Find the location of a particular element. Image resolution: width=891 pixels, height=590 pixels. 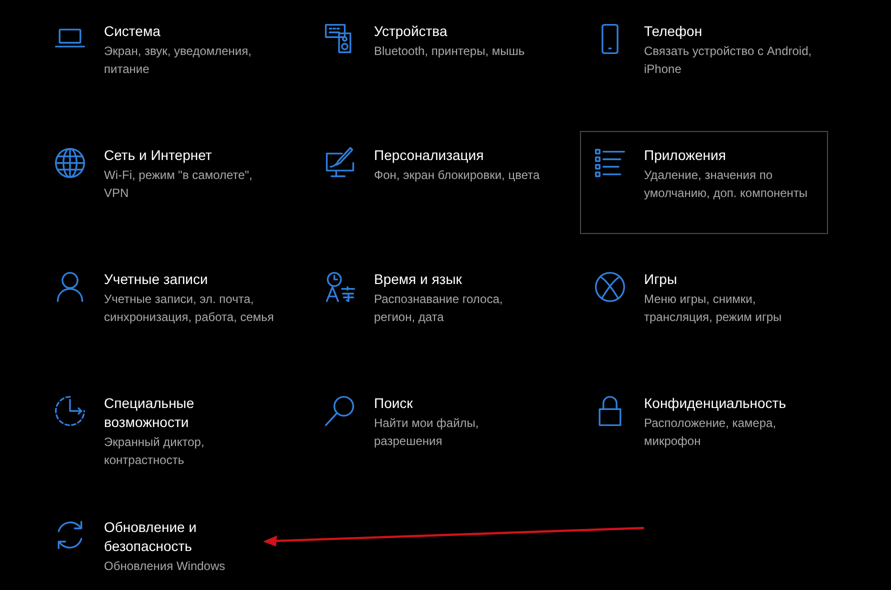

settings-tile: Игры Меню игры, снимки, трансляция, режим игры is located at coordinates (704, 306).